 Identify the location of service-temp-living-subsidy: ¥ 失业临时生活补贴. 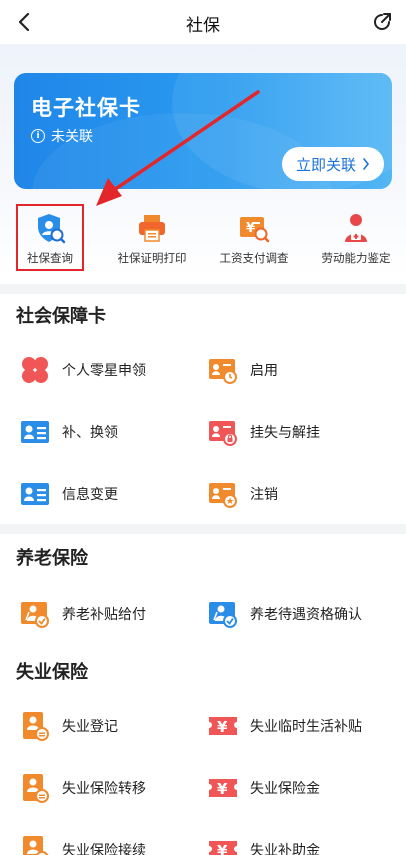
(285, 726).